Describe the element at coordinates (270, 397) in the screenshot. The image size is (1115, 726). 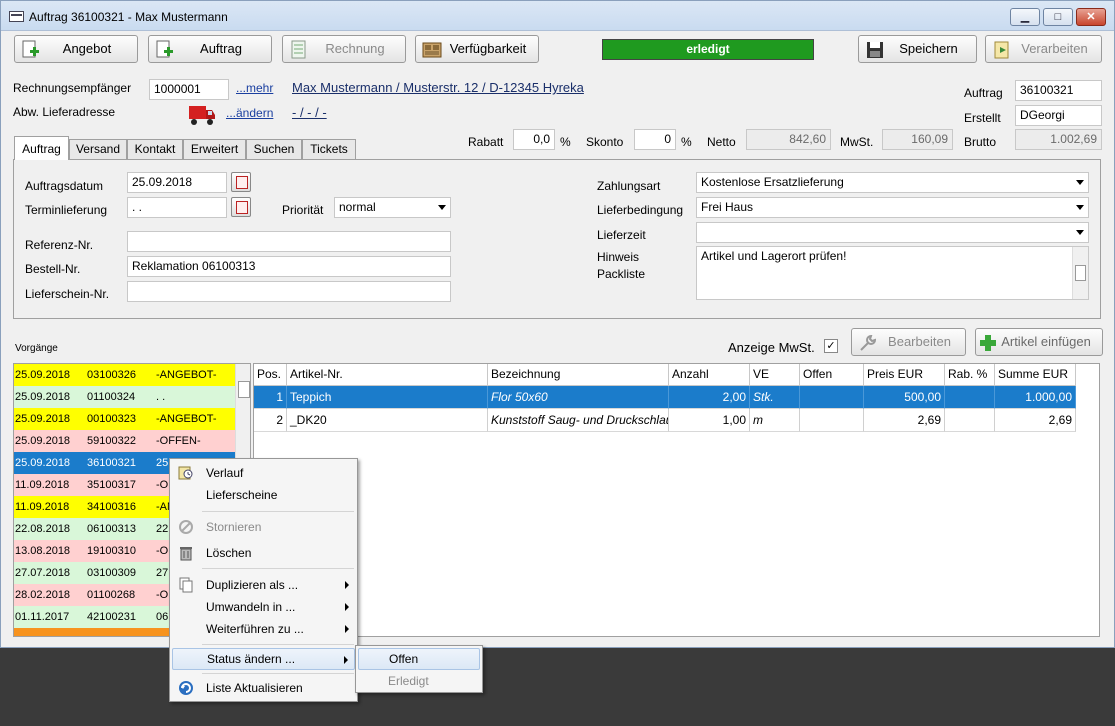
I see `grid-cell-pos: 1` at that location.